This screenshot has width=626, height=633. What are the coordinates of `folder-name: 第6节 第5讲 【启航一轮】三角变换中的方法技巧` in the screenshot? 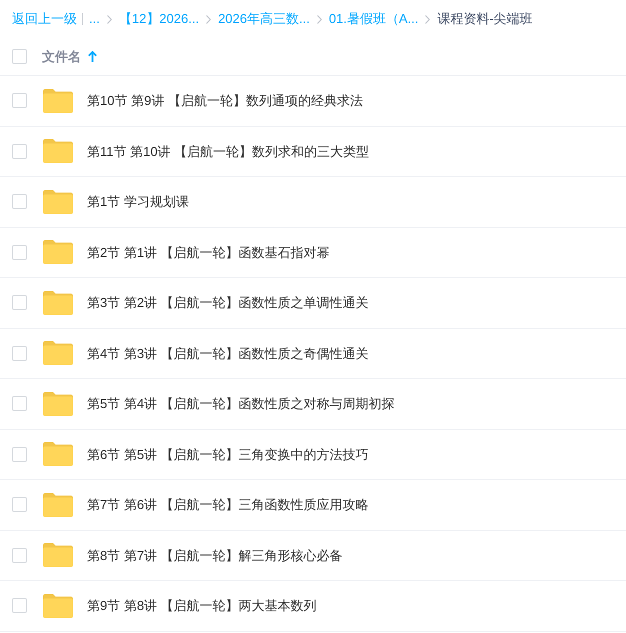 It's located at (228, 454).